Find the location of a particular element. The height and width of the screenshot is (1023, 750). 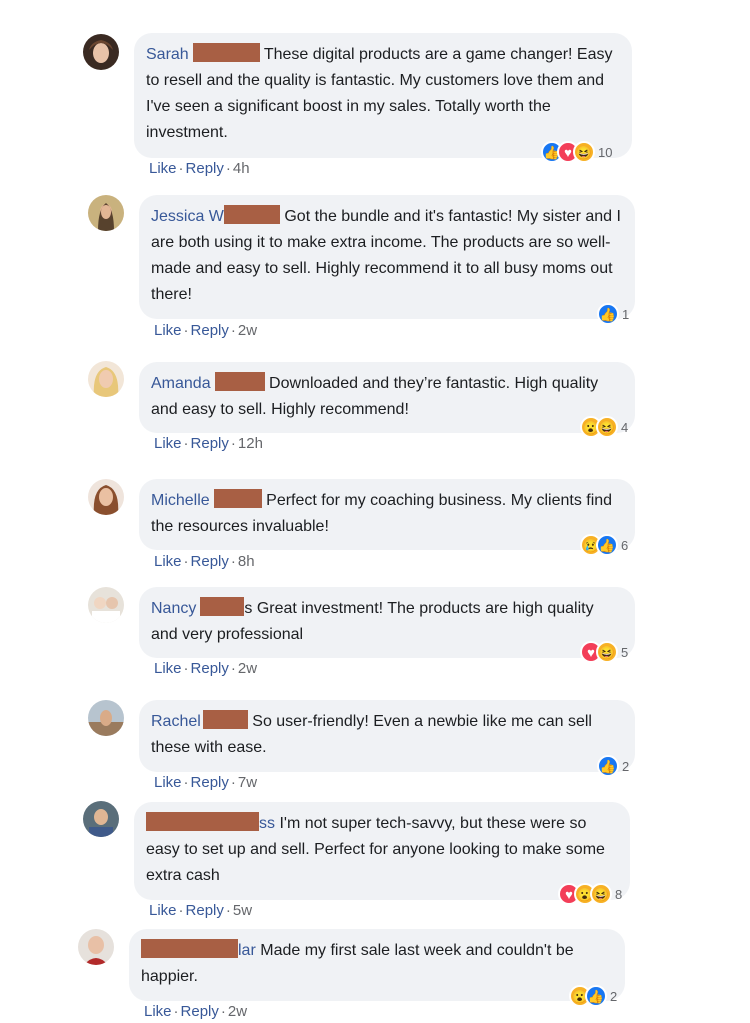

name-suffix: s is located at coordinates (248, 608).